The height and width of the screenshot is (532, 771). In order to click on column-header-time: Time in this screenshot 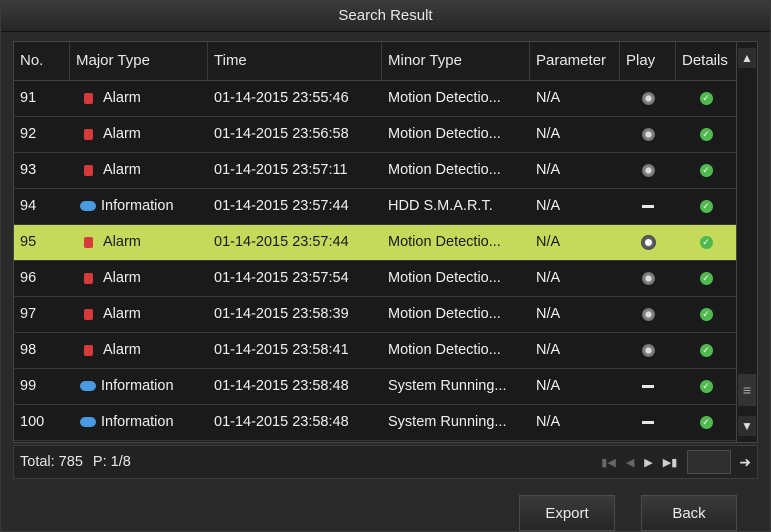, I will do `click(295, 61)`.